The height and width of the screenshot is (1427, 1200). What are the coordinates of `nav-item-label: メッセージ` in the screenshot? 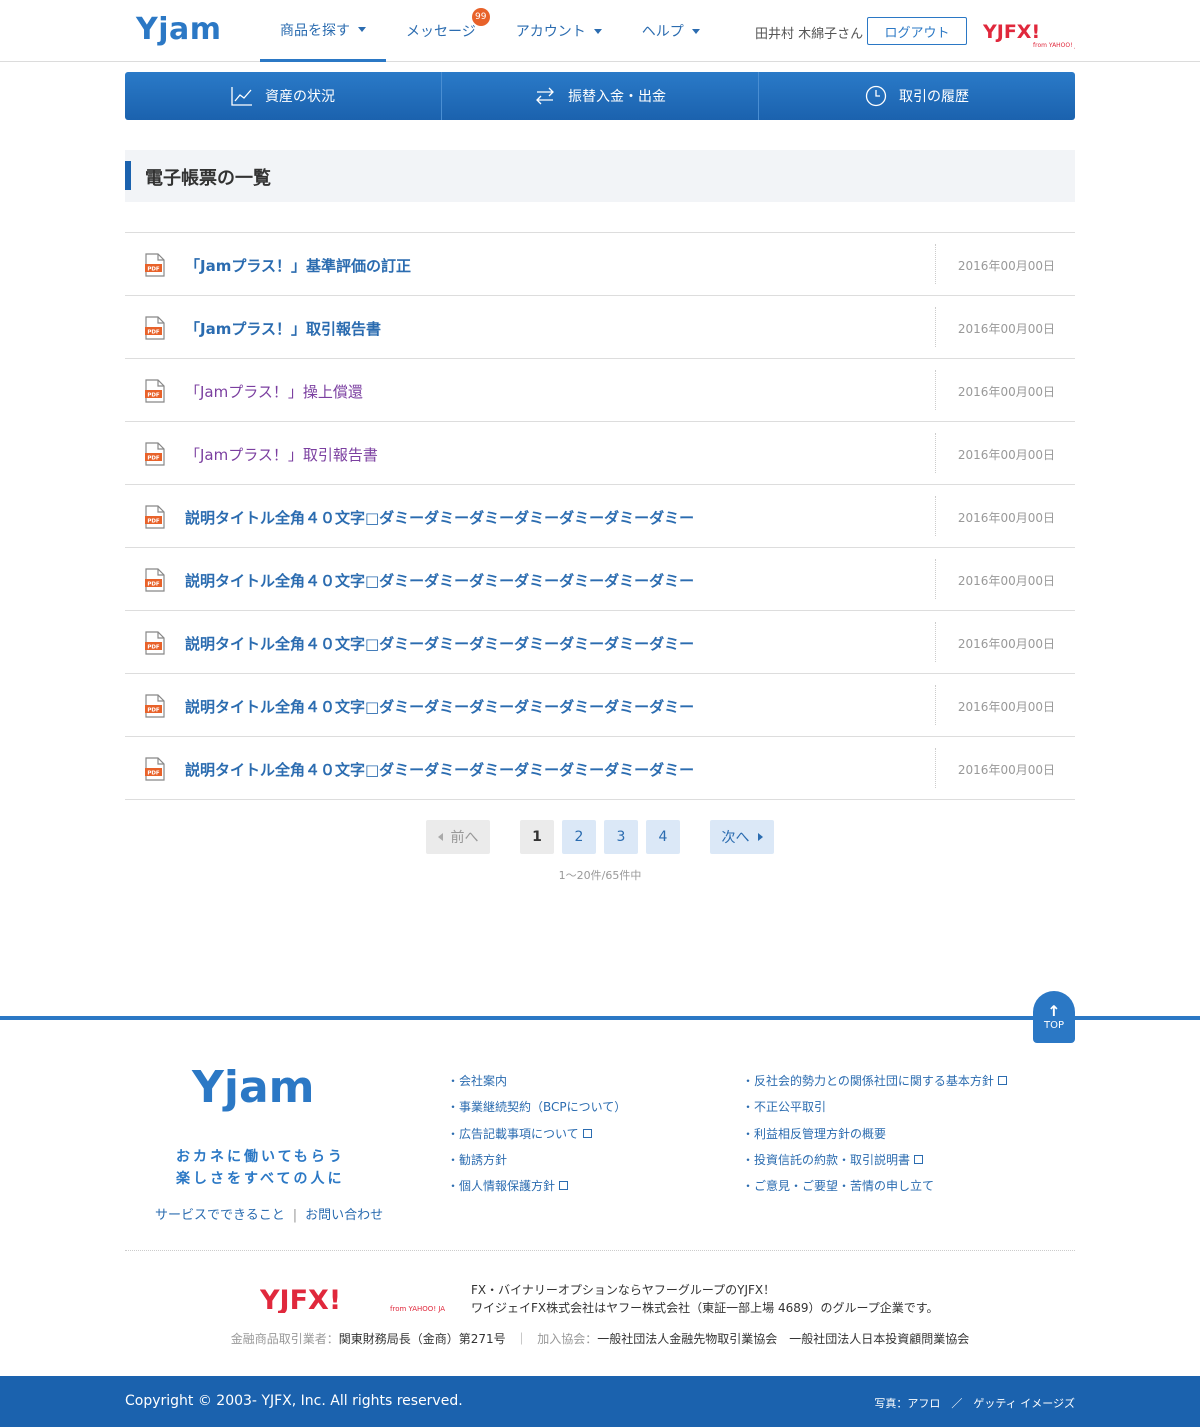 It's located at (441, 32).